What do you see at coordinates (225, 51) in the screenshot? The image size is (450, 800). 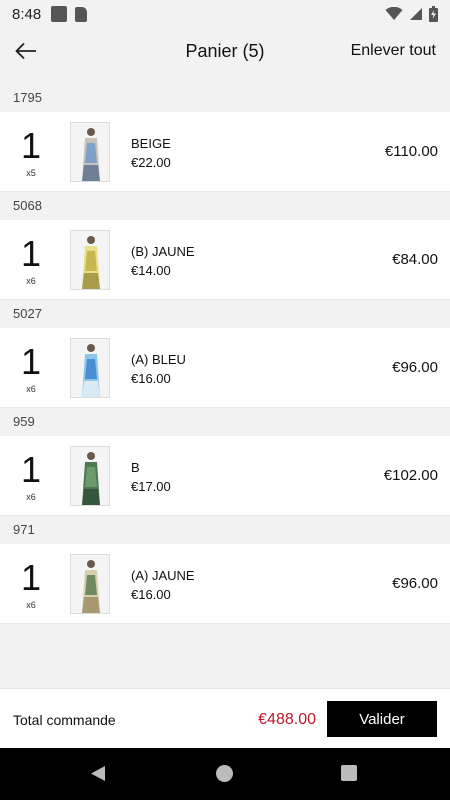 I see `app-header: Panier (5) Enlever tout` at bounding box center [225, 51].